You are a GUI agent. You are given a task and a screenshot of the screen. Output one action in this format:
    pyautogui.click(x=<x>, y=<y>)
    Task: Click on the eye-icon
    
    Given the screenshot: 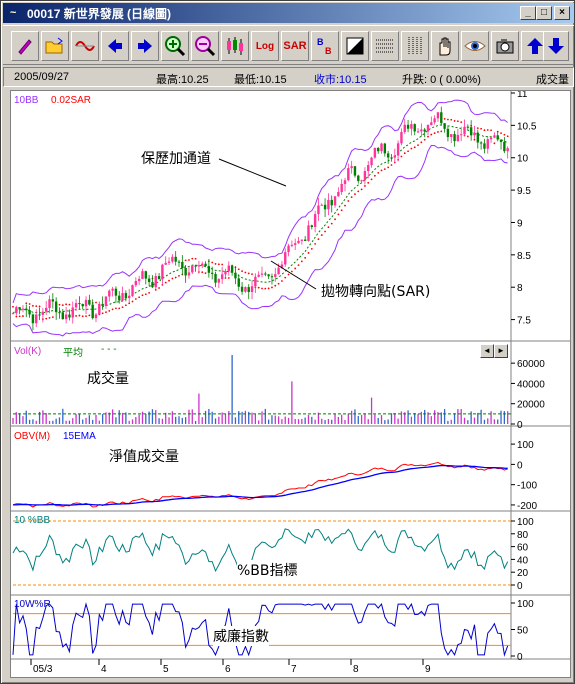 What is the action you would take?
    pyautogui.click(x=475, y=46)
    